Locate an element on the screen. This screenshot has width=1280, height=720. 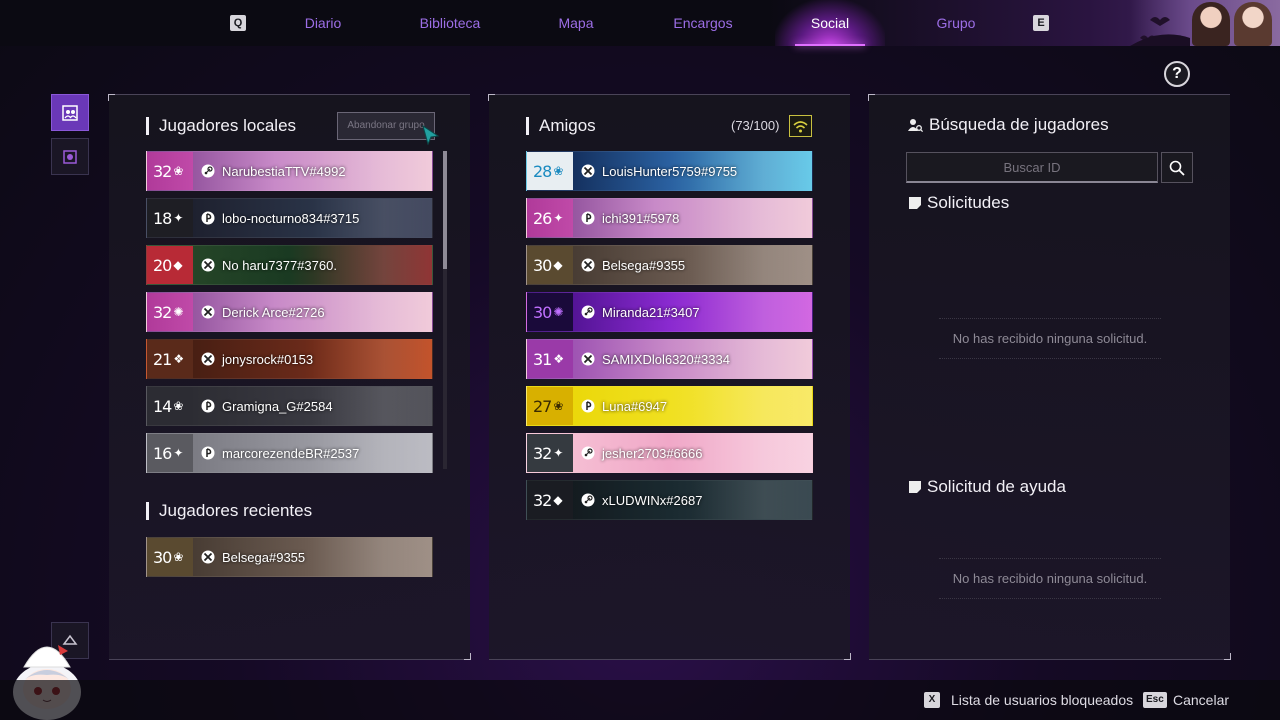
recent-player-row: 30 ❀ Belsega#9355 is located at coordinates (289, 557).